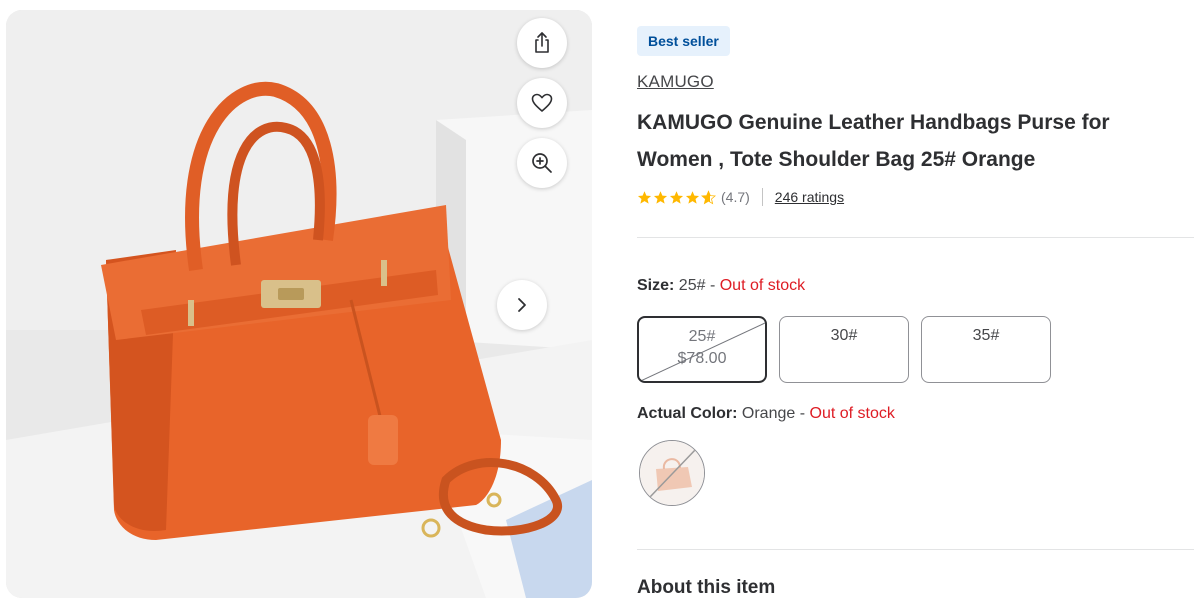  What do you see at coordinates (683, 41) in the screenshot?
I see `best-seller-badge: Best seller` at bounding box center [683, 41].